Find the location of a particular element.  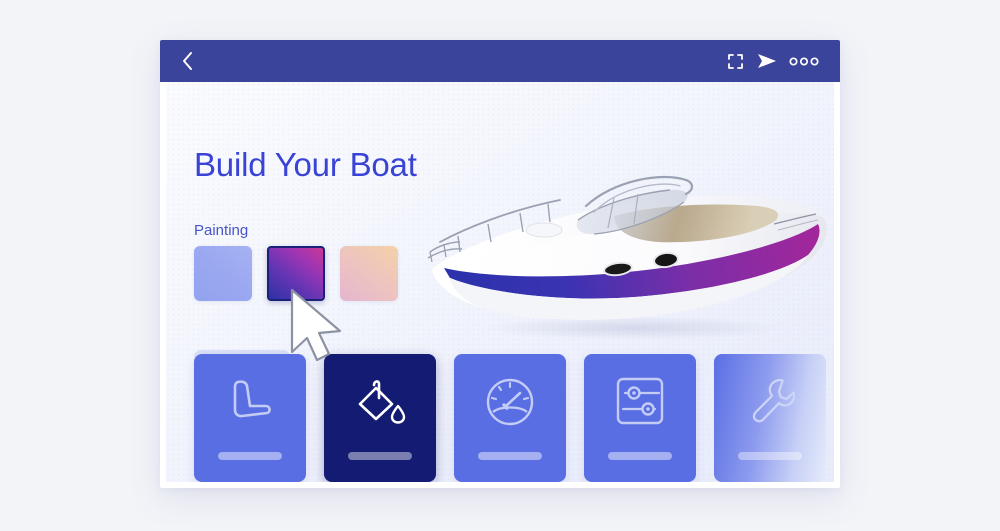

title-bar is located at coordinates (500, 61).